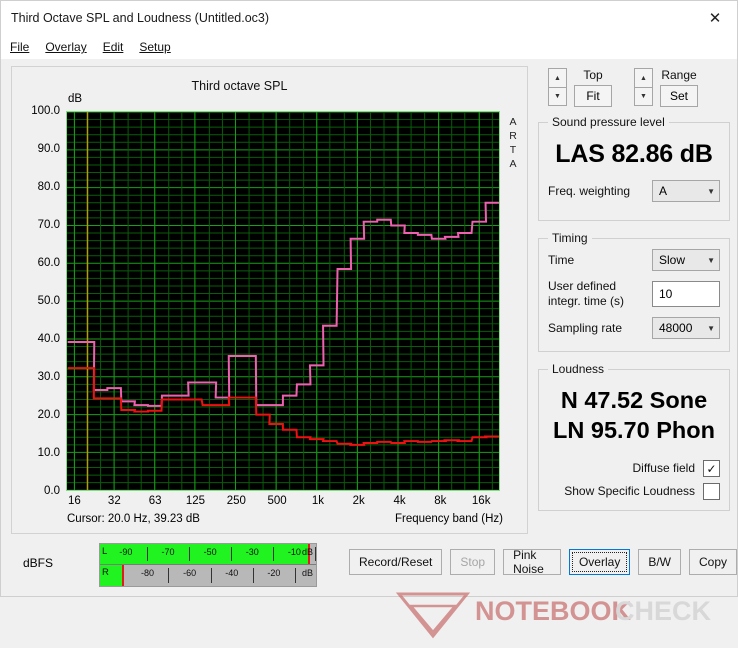 The image size is (738, 648). Describe the element at coordinates (711, 468) in the screenshot. I see `diffuse-field-checkbox: ✓` at that location.